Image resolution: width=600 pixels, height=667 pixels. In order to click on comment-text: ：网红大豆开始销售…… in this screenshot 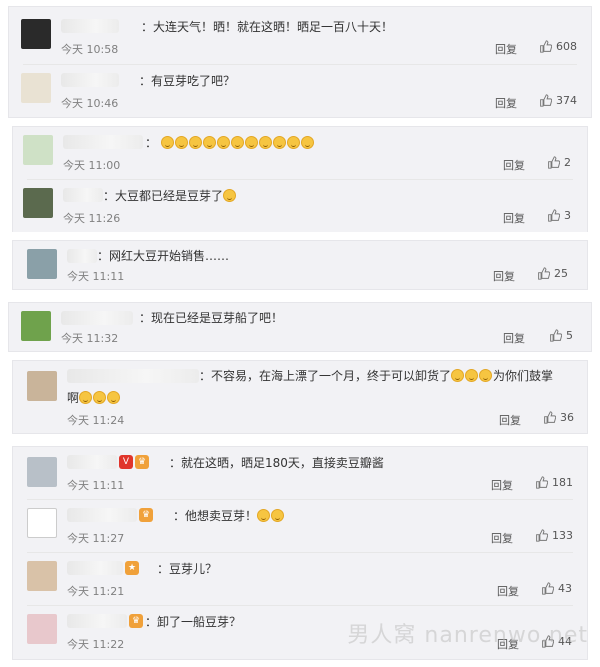, I will do `click(163, 256)`.